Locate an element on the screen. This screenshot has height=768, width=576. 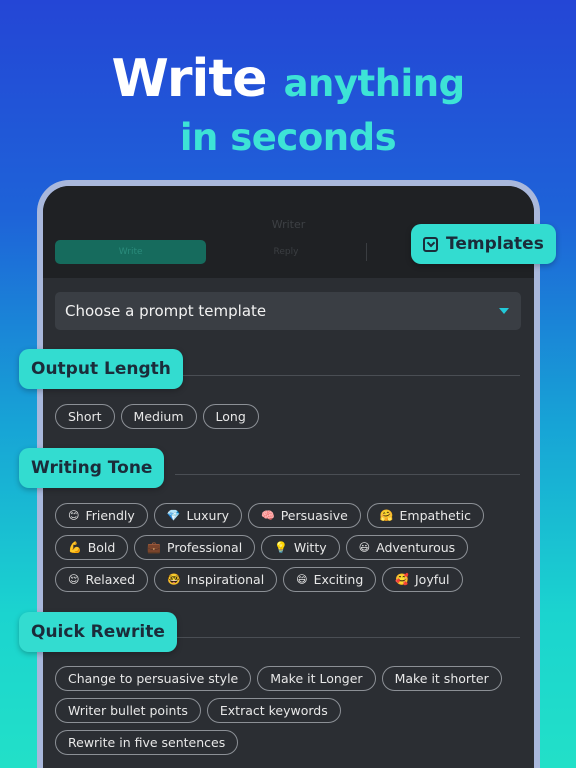
tone-label: Adventurous is located at coordinates (416, 547).